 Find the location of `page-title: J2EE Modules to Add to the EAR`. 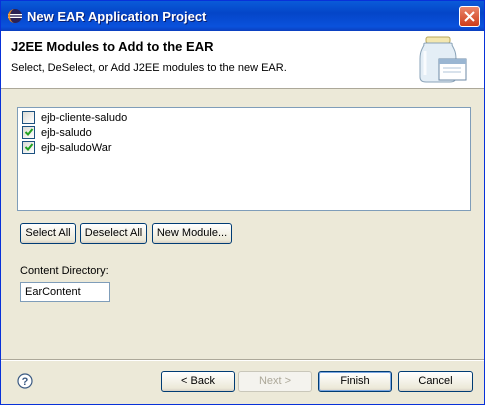

page-title: J2EE Modules to Add to the EAR is located at coordinates (112, 46).